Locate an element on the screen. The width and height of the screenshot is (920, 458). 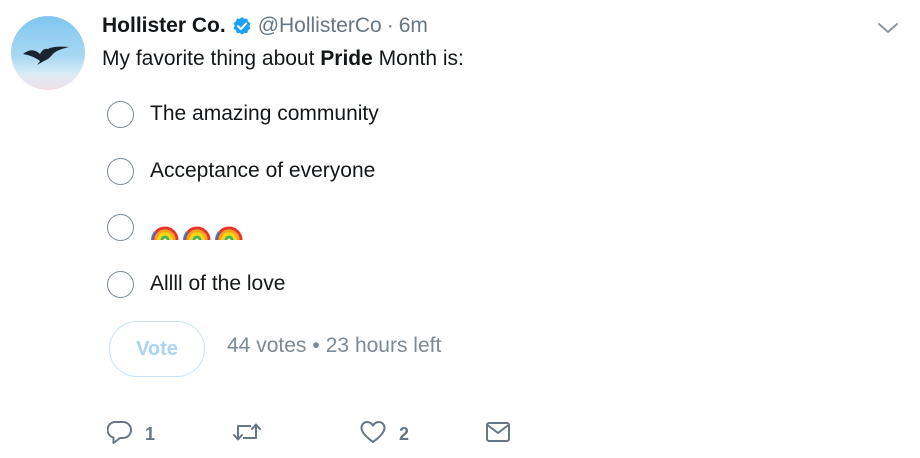
vote-count: 44 votes is located at coordinates (267, 345).